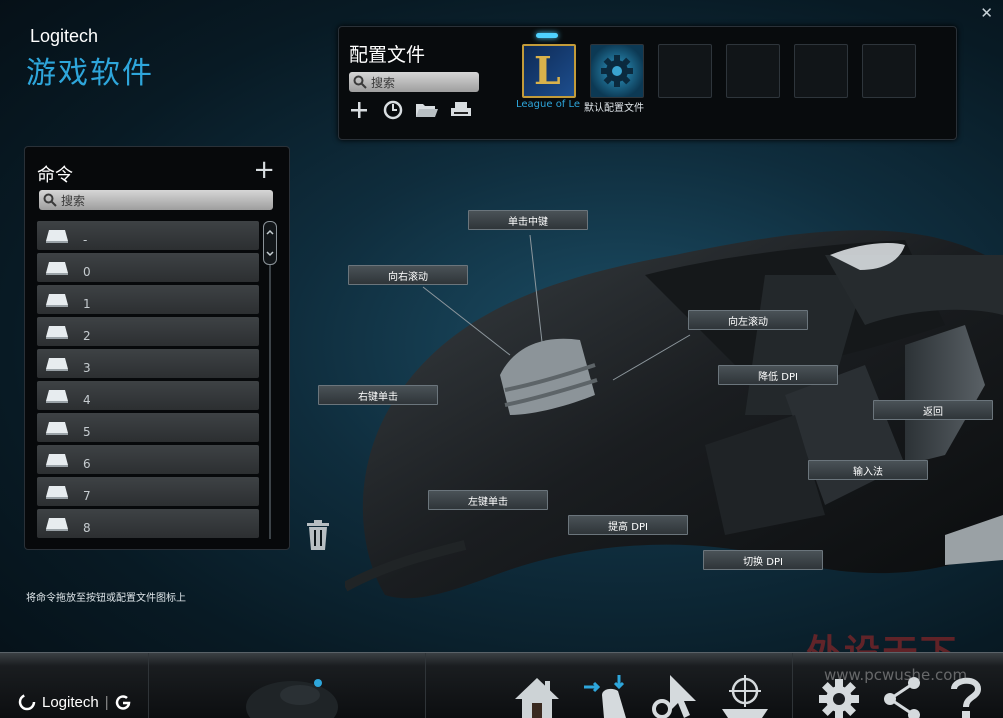 The height and width of the screenshot is (718, 1003). I want to click on command-list-item: 2, so click(148, 331).